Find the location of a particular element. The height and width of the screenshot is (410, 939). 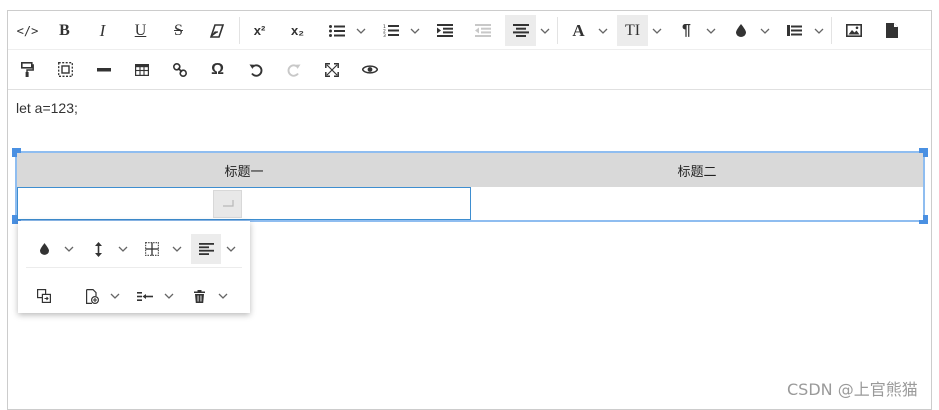

table-header-label: 标题一 is located at coordinates (244, 171).